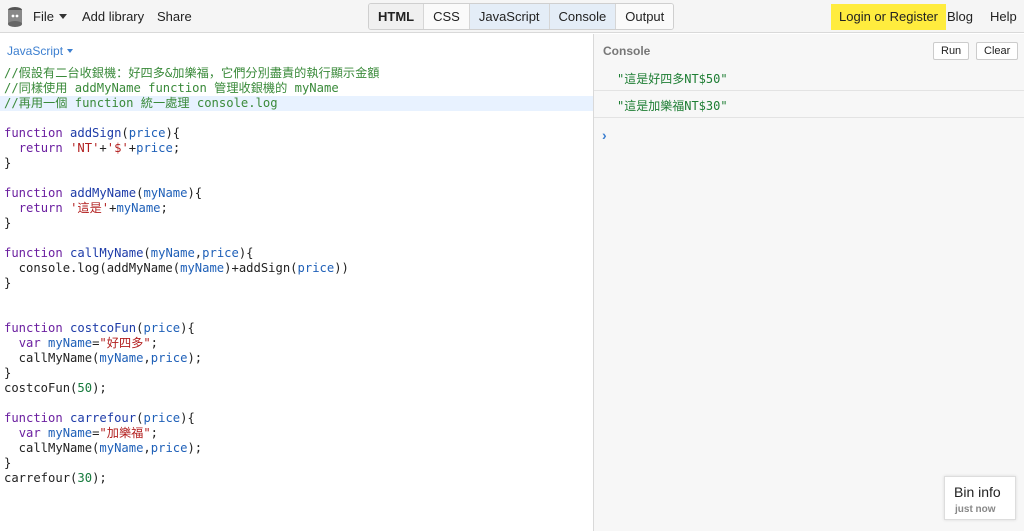 Image resolution: width=1024 pixels, height=531 pixels. What do you see at coordinates (113, 16) in the screenshot?
I see `add-library-menu: Add library` at bounding box center [113, 16].